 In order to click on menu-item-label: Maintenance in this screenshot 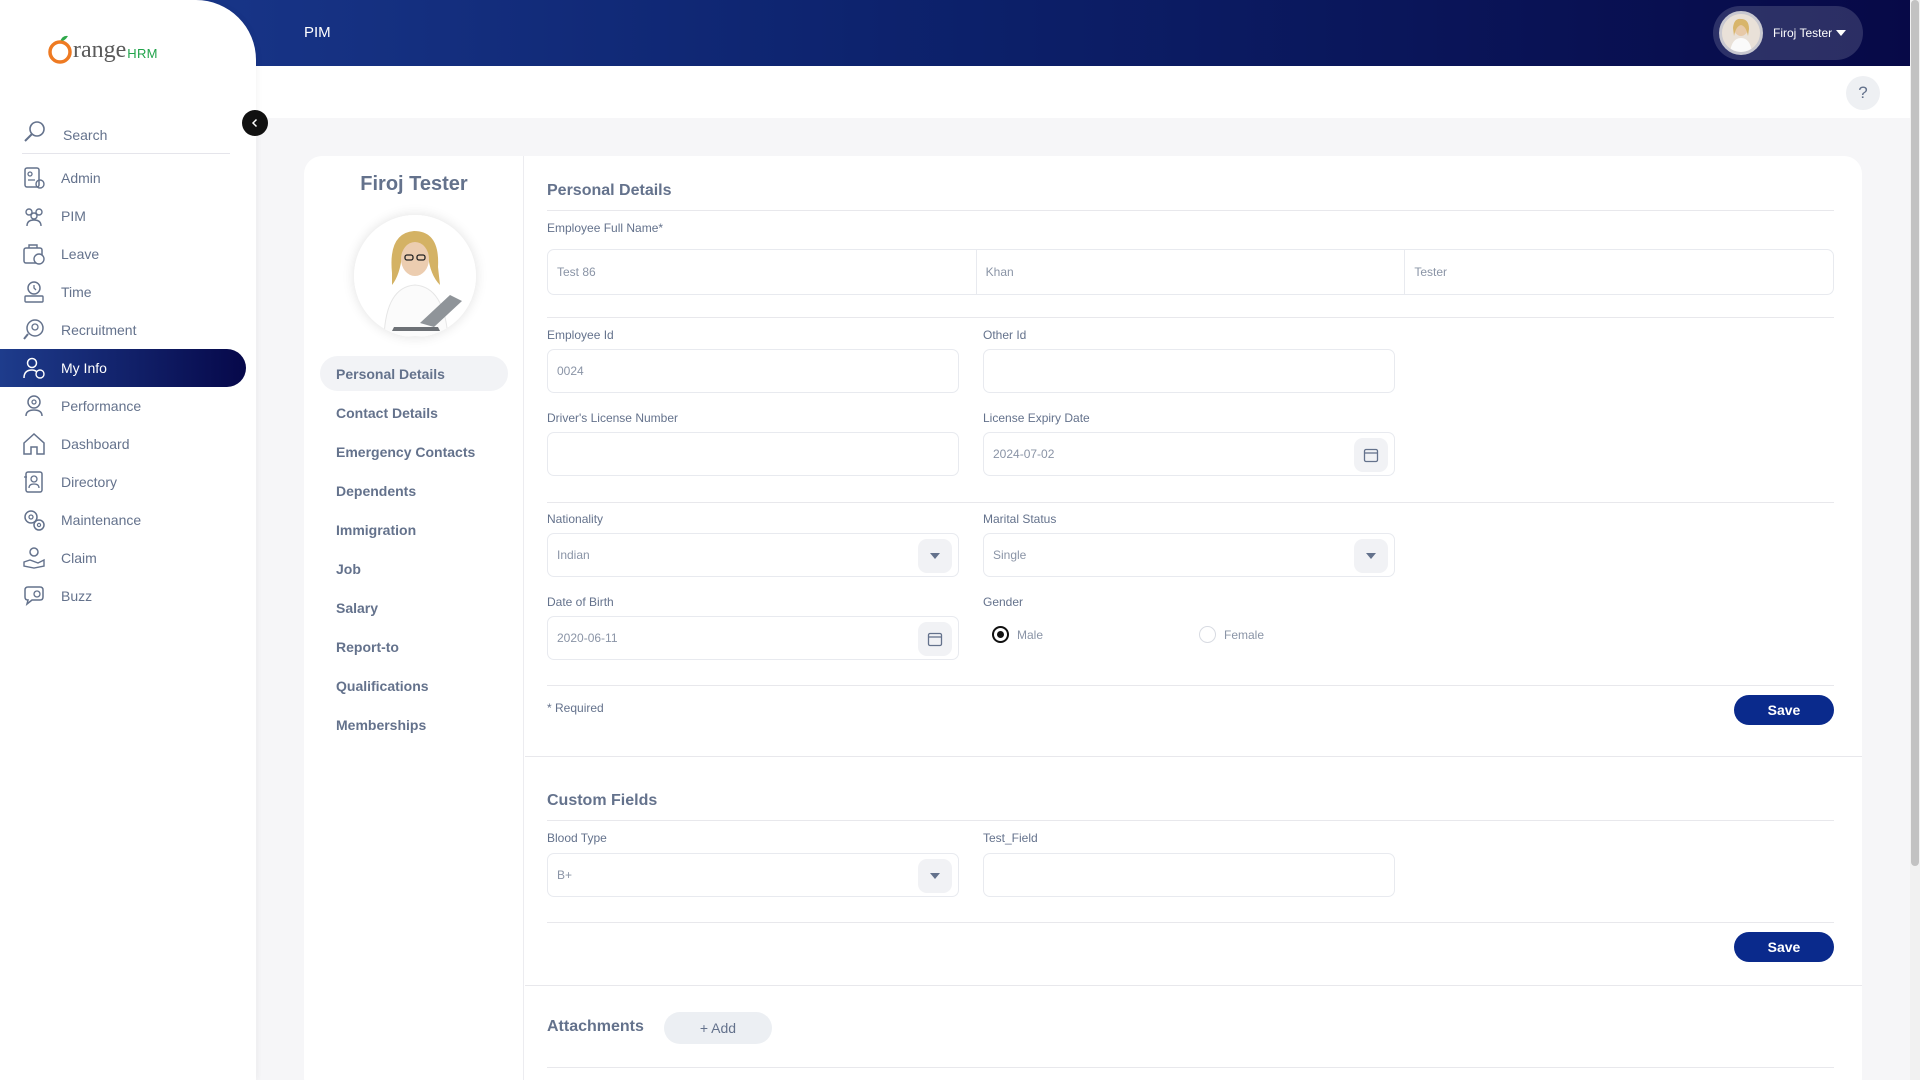, I will do `click(101, 520)`.